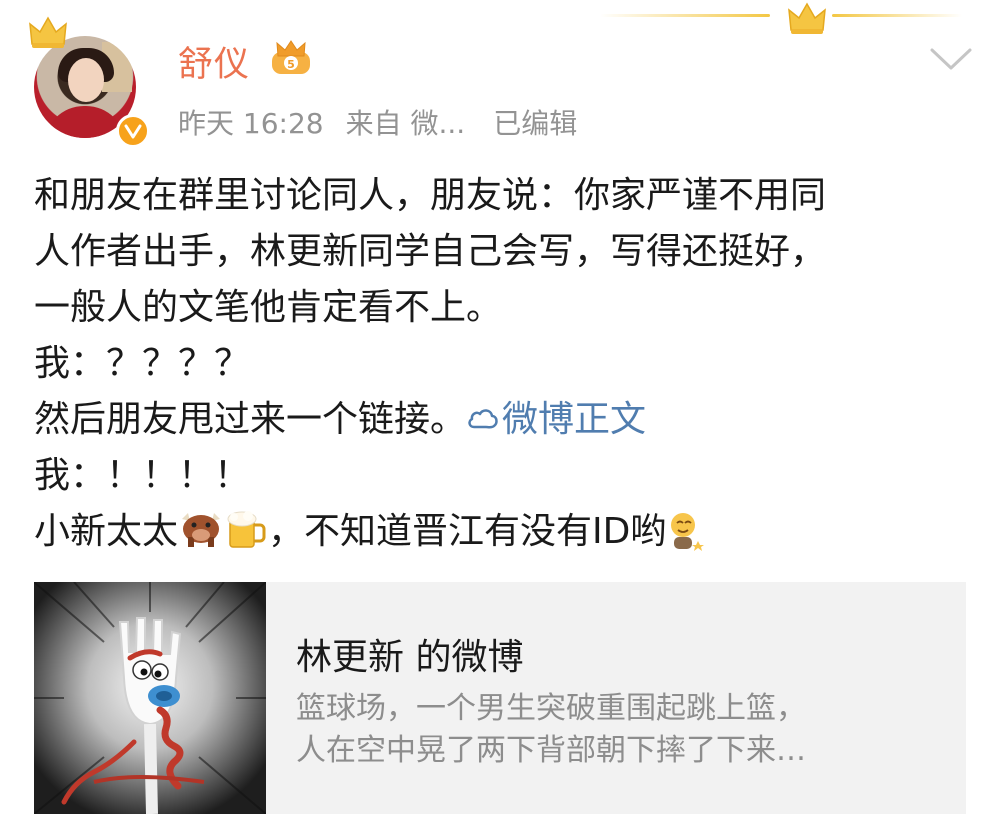 The width and height of the screenshot is (1000, 832). Describe the element at coordinates (142, 363) in the screenshot. I see `post-line: 我：？？？？` at that location.